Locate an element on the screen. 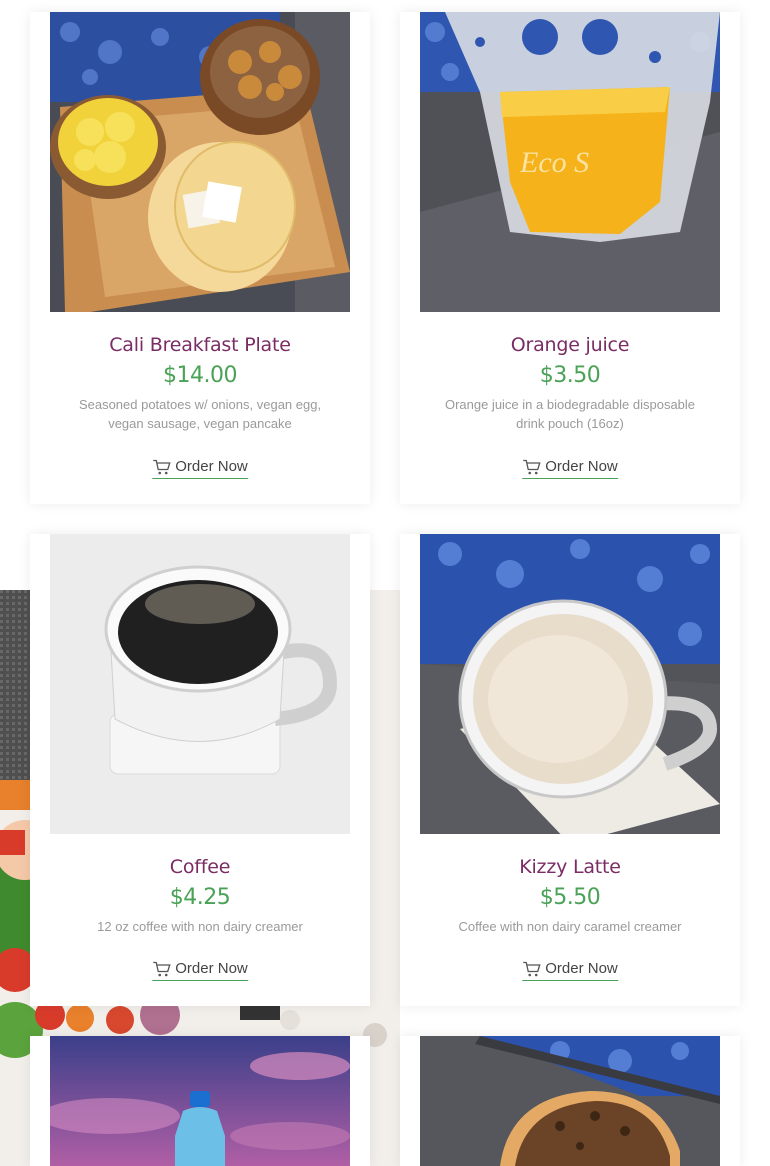 The width and height of the screenshot is (770, 1166). coffee-photo is located at coordinates (200, 684).